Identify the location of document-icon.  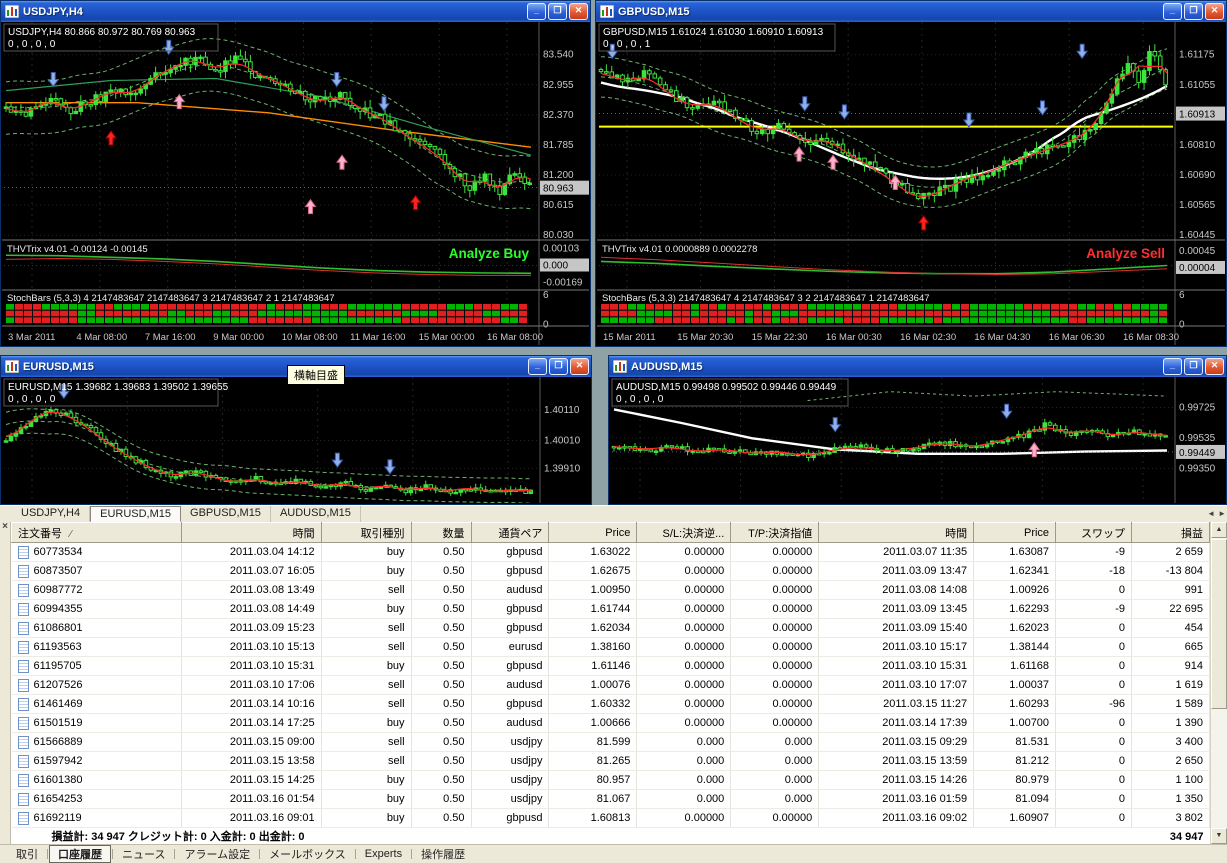
(23, 647).